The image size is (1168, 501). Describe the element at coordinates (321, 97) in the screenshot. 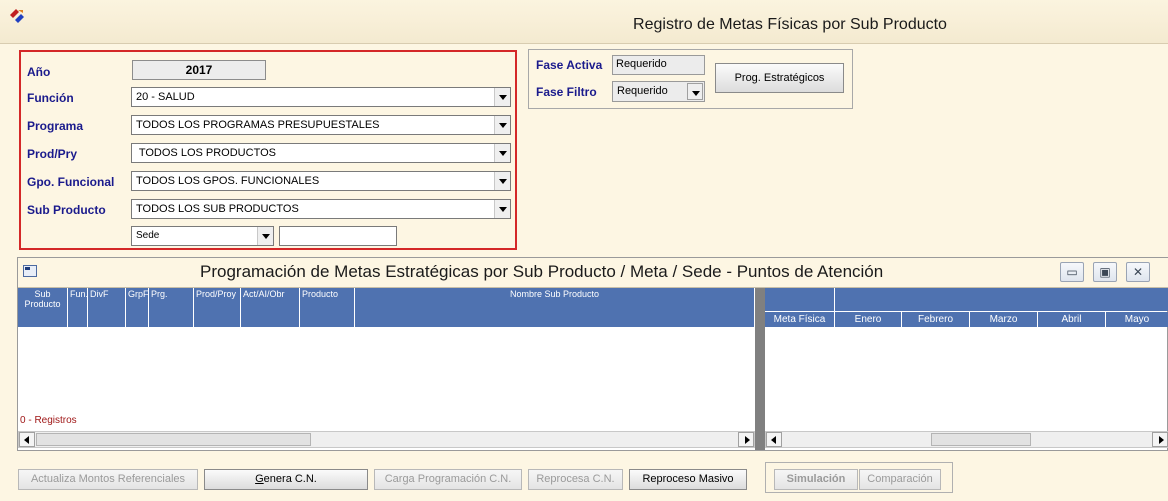

I see `funcion-select: 20 - SALUD` at that location.